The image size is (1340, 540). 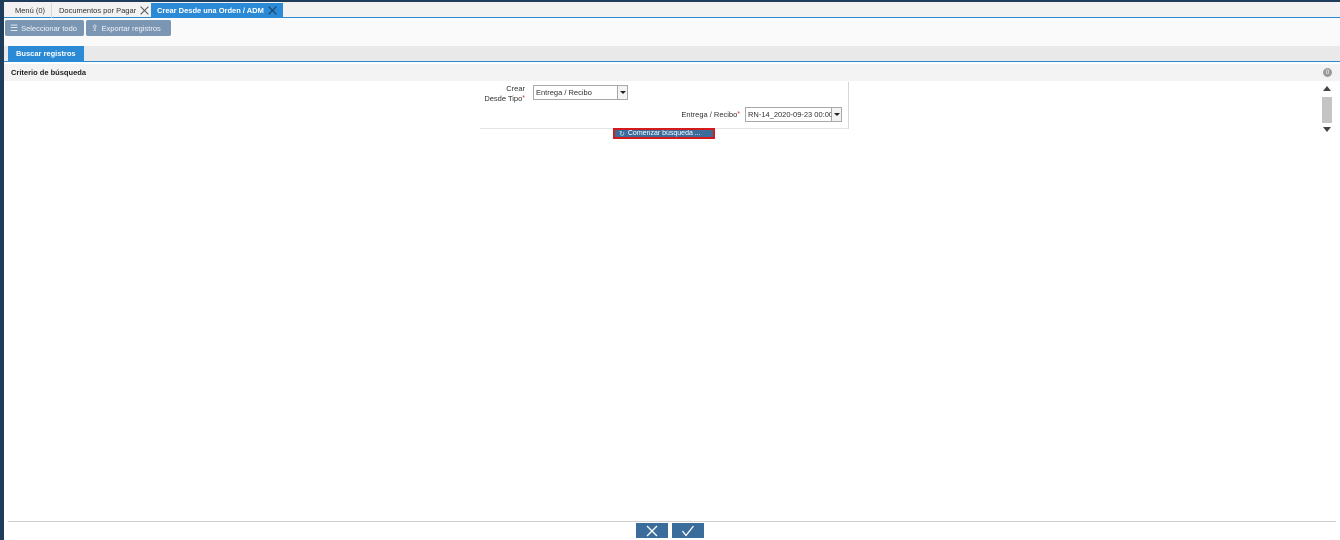 I want to click on scroll-thumb, so click(x=1327, y=110).